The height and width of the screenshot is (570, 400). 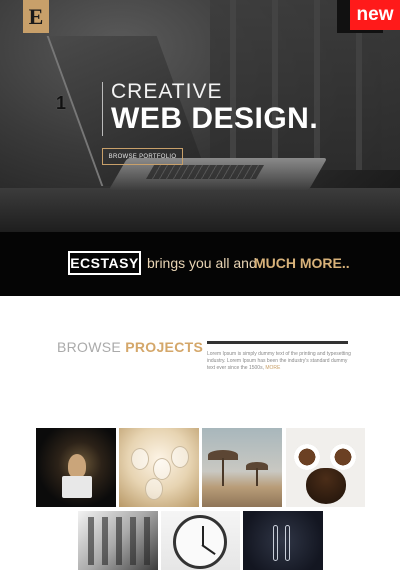 I want to click on gallery-thumb-coffee-cups, so click(x=325, y=467).